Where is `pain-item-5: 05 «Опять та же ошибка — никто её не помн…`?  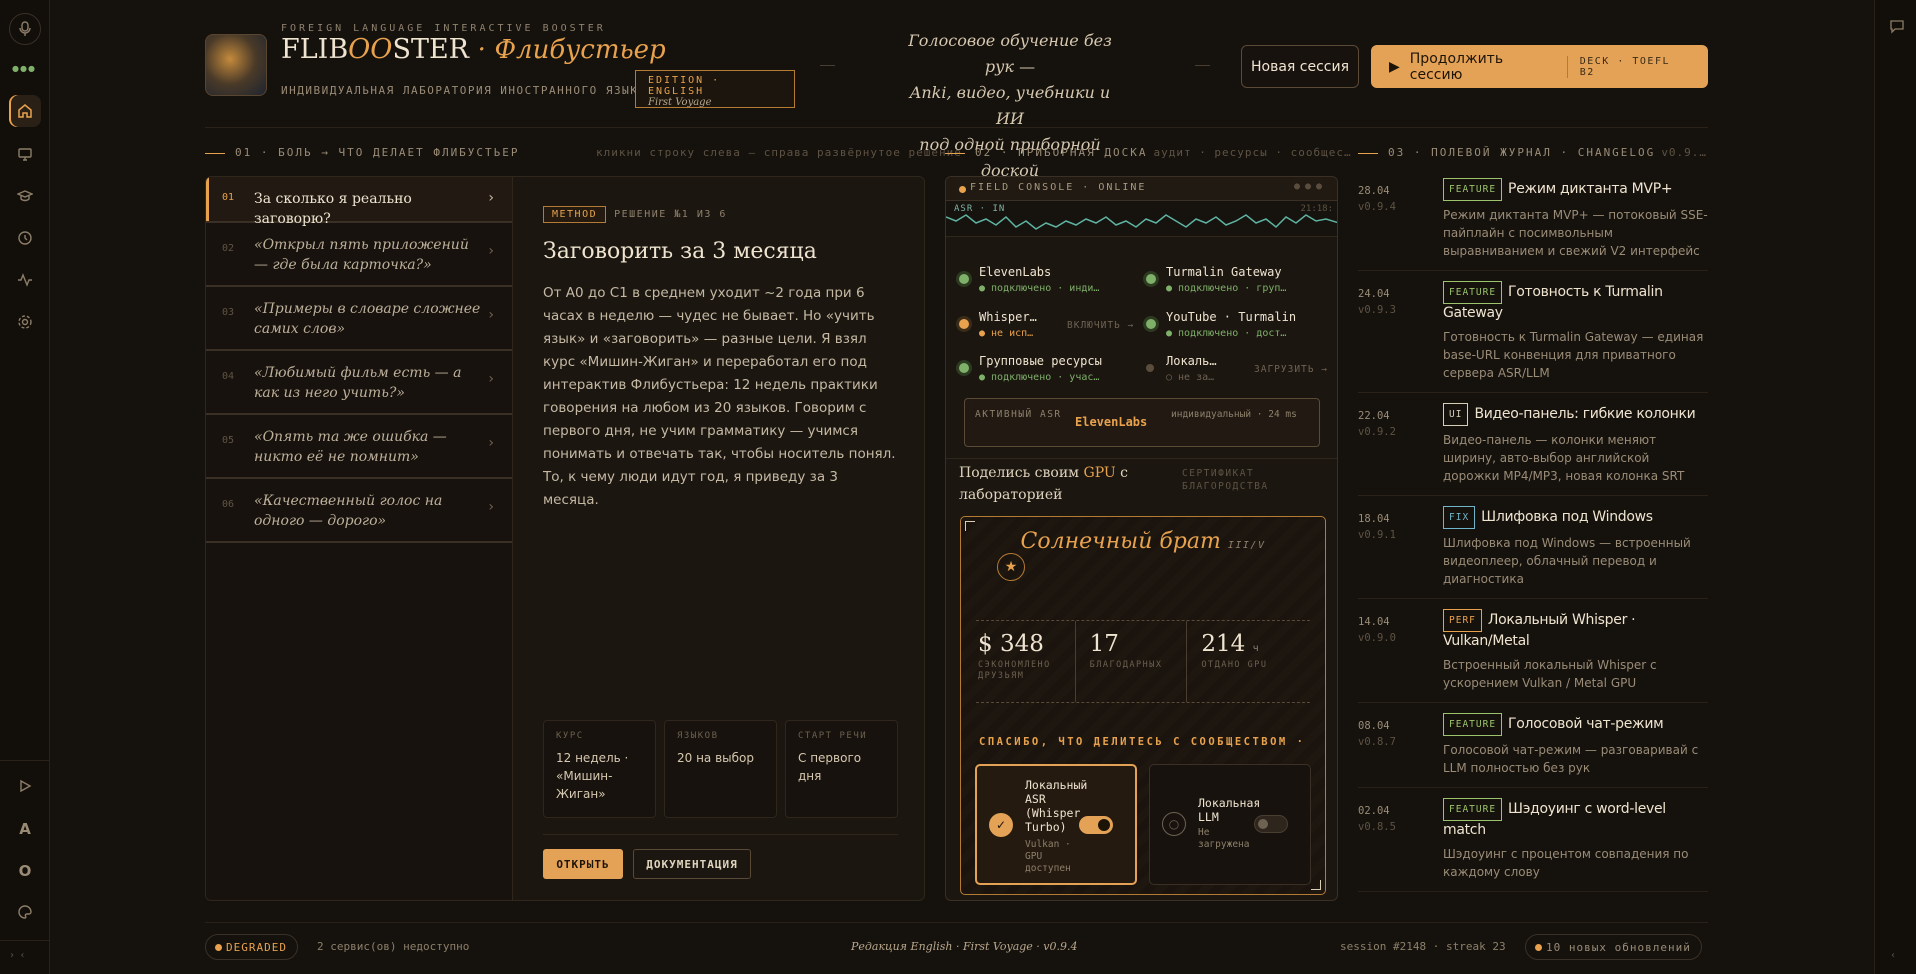
pain-item-5: 05 «Опять та же ошибка — никто её не помн… is located at coordinates (359, 447).